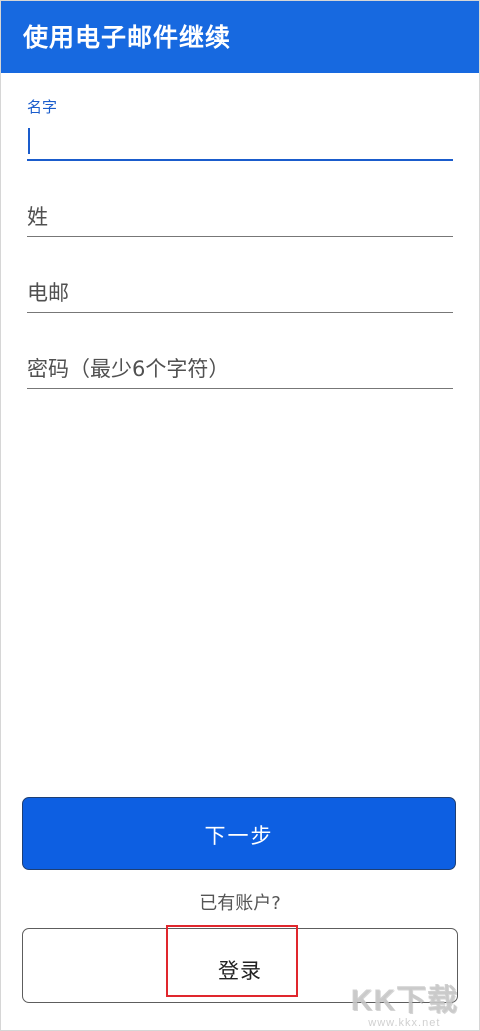 Image resolution: width=480 pixels, height=1031 pixels. What do you see at coordinates (240, 37) in the screenshot?
I see `app-header: 使用电子邮件继续` at bounding box center [240, 37].